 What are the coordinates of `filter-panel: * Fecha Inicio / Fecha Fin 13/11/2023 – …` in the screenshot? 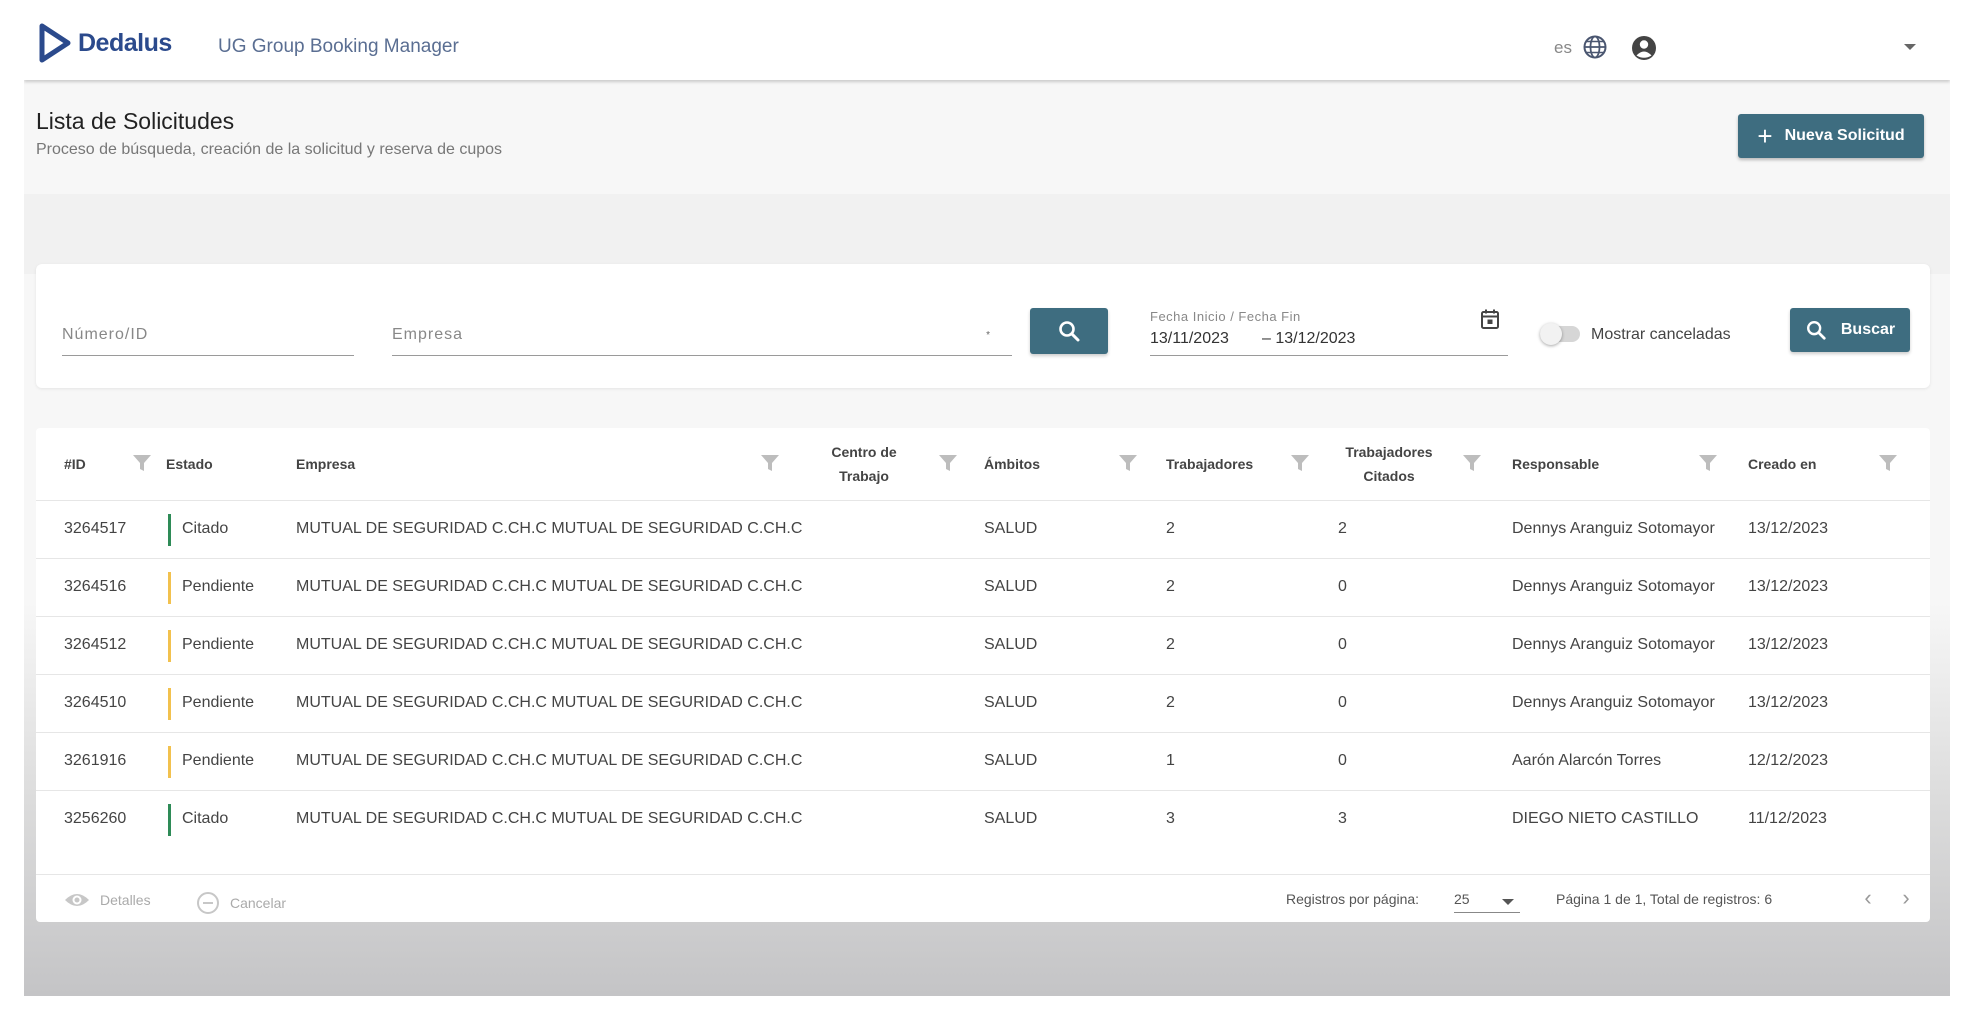 It's located at (983, 326).